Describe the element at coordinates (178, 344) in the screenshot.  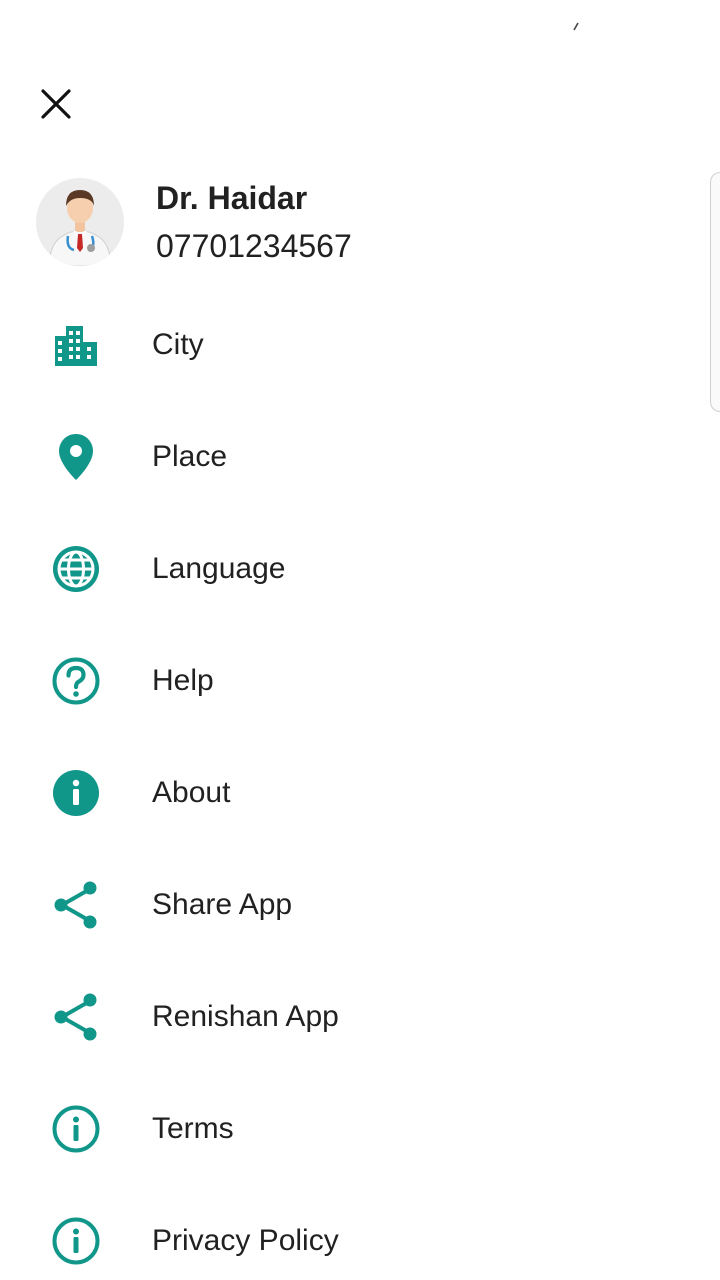
I see `menu-label: City` at that location.